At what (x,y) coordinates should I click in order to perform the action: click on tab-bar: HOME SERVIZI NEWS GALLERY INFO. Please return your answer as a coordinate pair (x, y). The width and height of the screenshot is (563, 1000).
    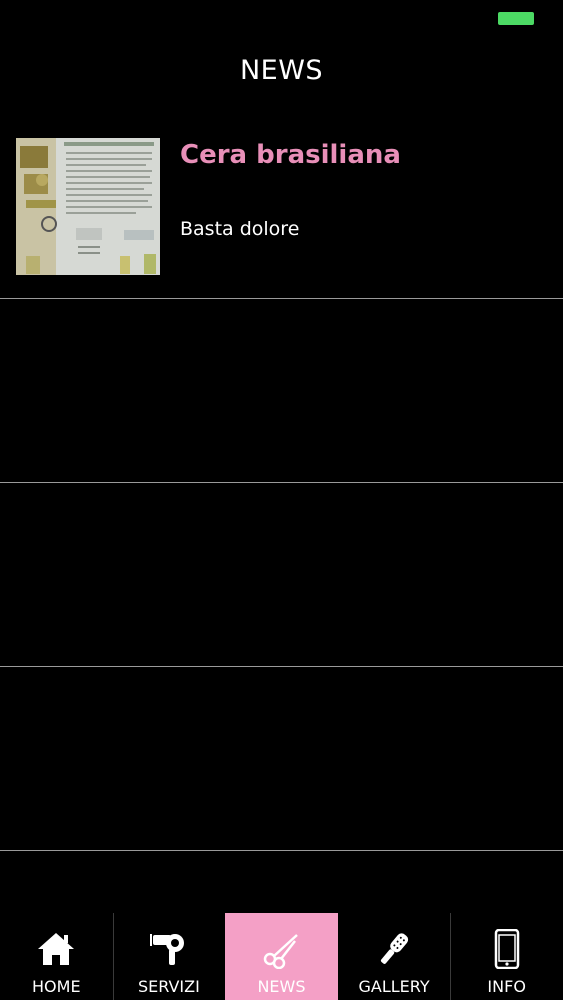
    Looking at the image, I should click on (281, 956).